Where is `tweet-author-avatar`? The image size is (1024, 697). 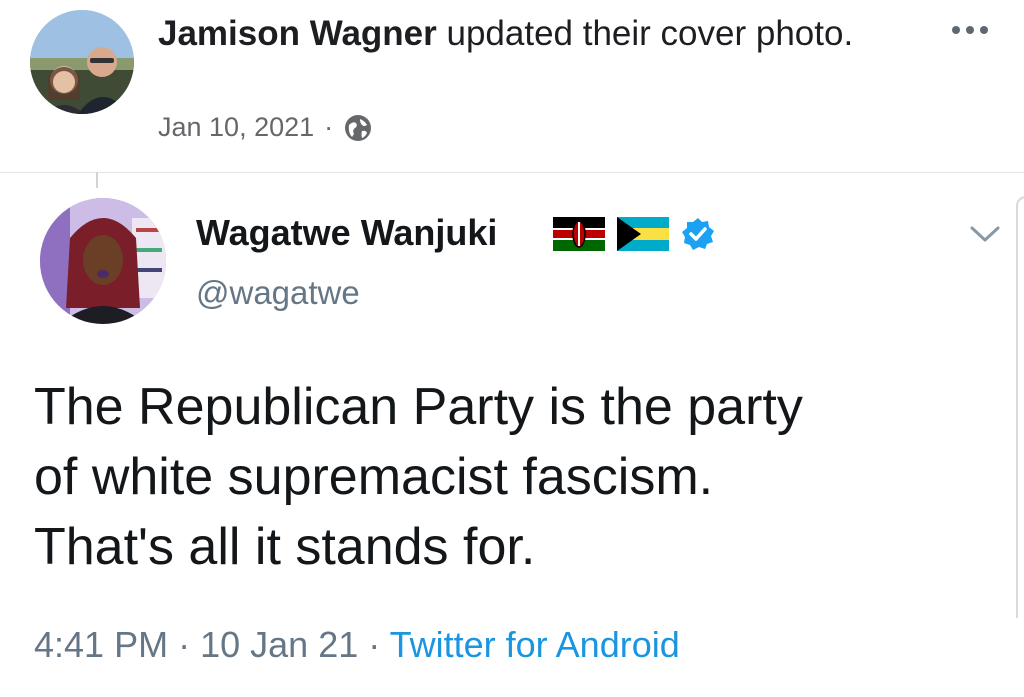
tweet-author-avatar is located at coordinates (103, 261).